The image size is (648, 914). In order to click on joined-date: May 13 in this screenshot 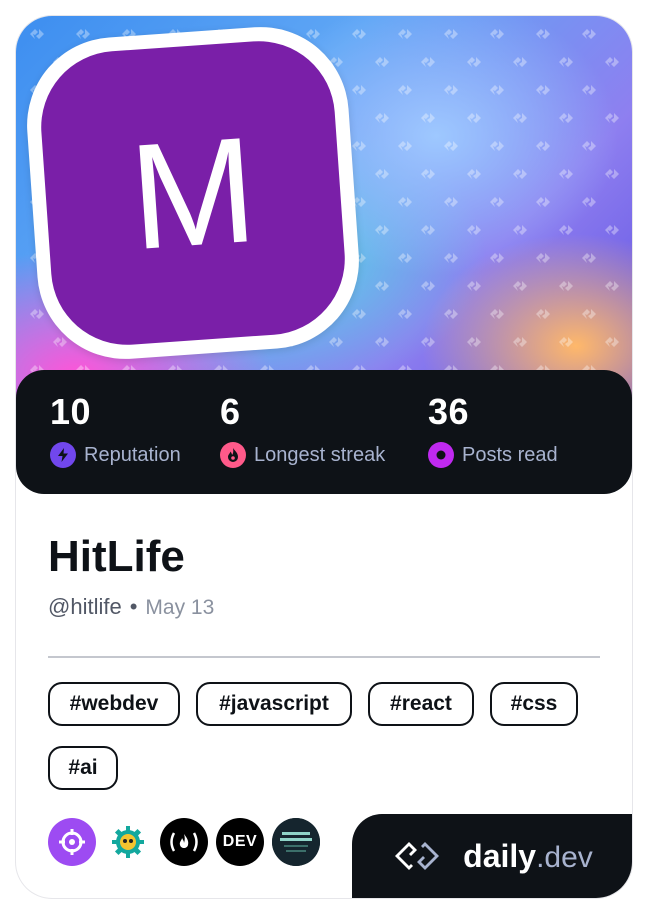, I will do `click(180, 607)`.